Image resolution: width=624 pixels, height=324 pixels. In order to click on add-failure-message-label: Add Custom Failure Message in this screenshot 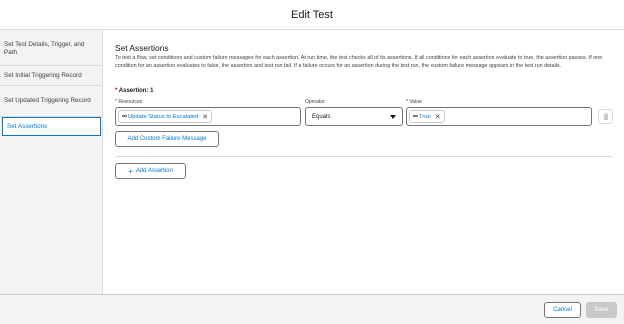, I will do `click(167, 139)`.